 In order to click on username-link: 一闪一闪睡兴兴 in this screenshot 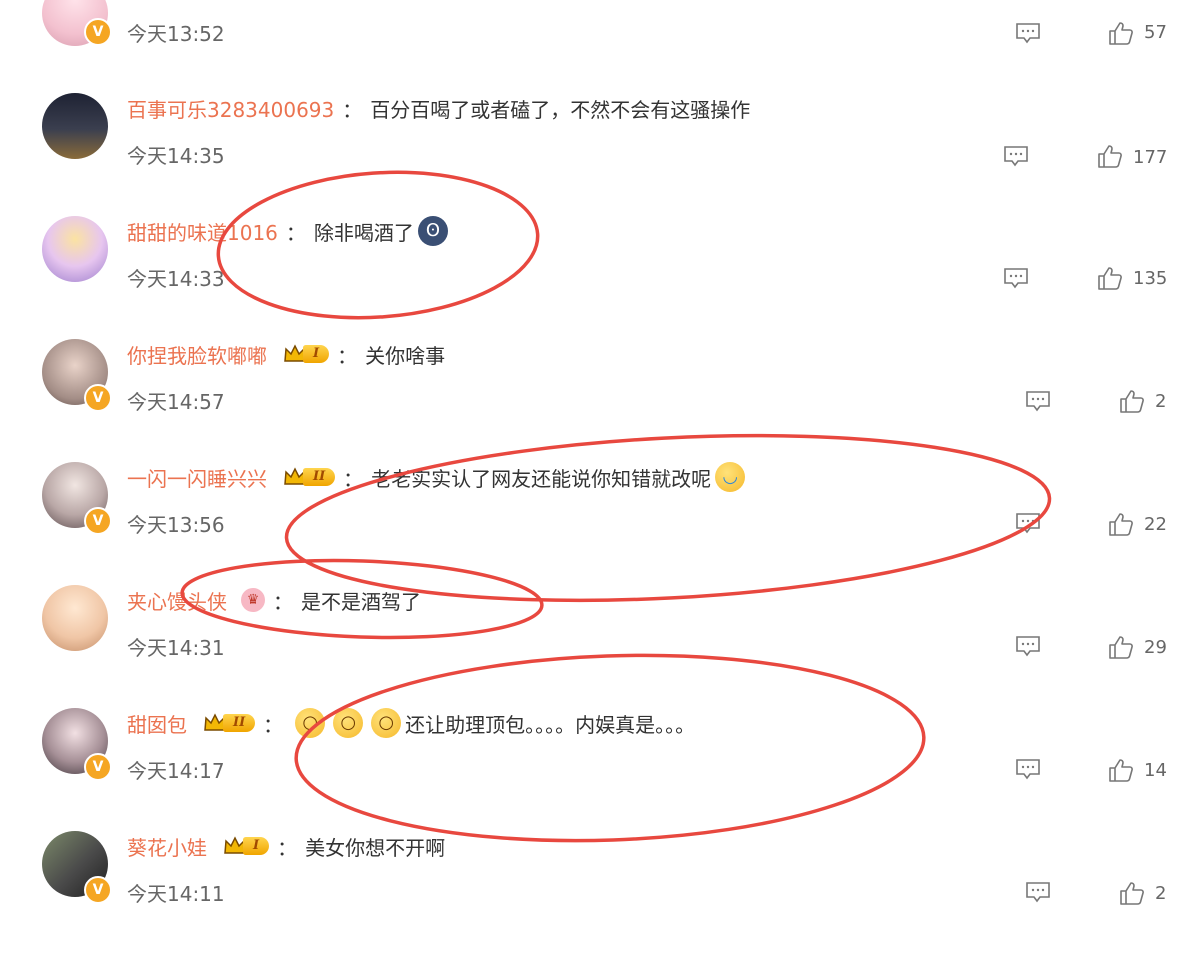, I will do `click(197, 477)`.